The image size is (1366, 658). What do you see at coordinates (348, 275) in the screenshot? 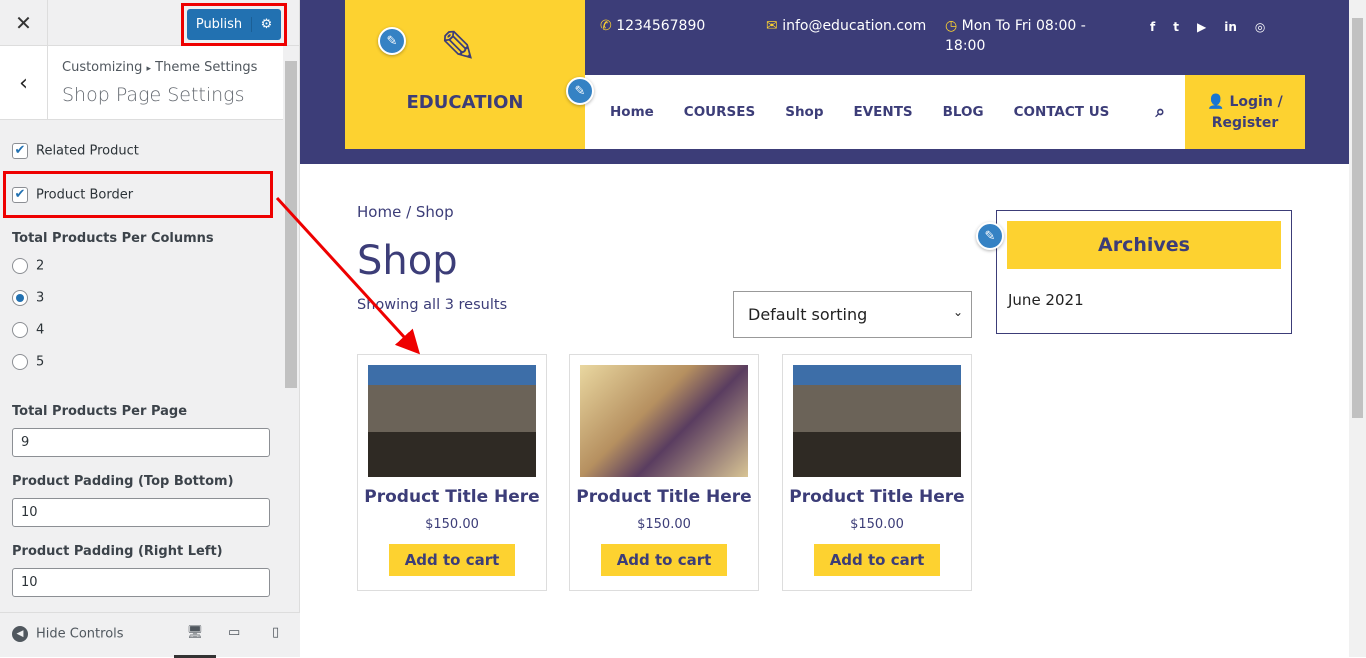
I see `annotation-arrow` at bounding box center [348, 275].